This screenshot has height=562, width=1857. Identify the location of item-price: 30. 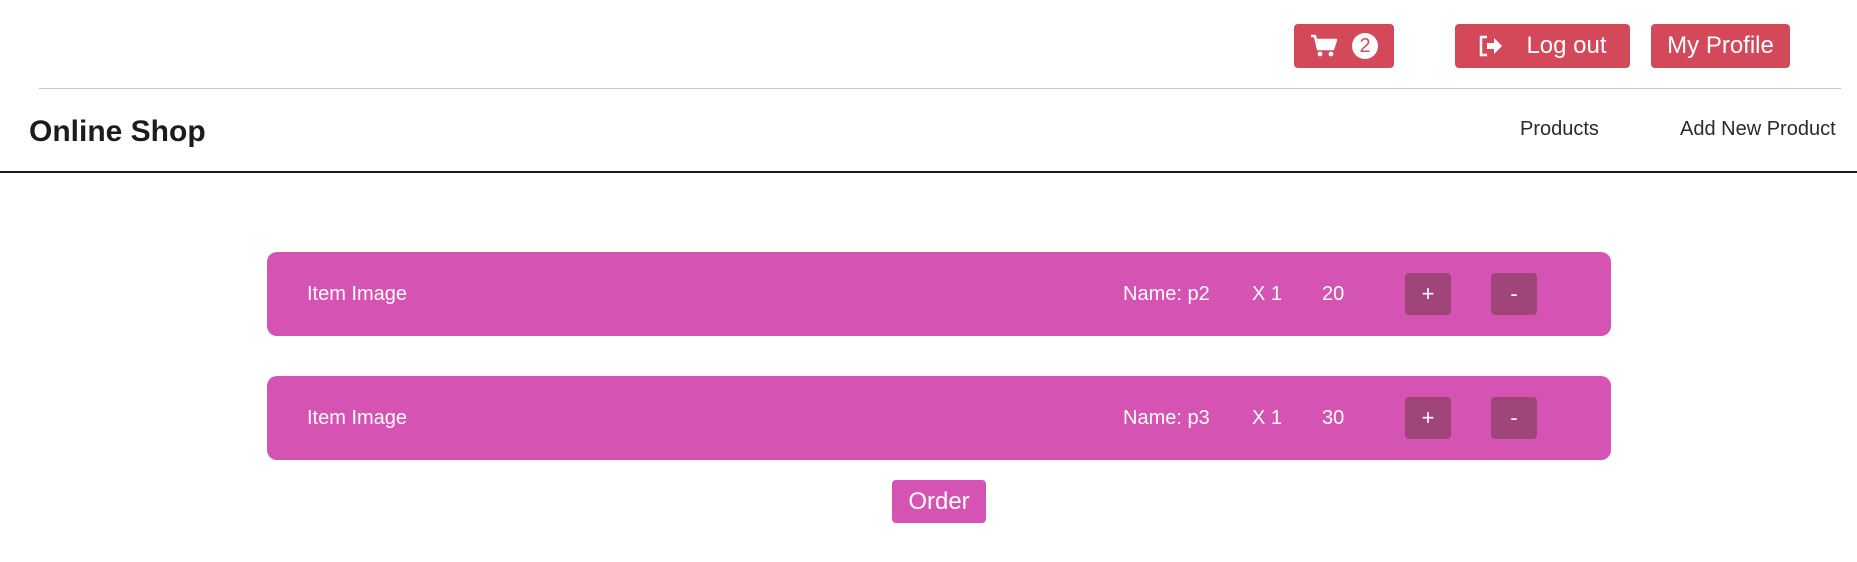
(1333, 418).